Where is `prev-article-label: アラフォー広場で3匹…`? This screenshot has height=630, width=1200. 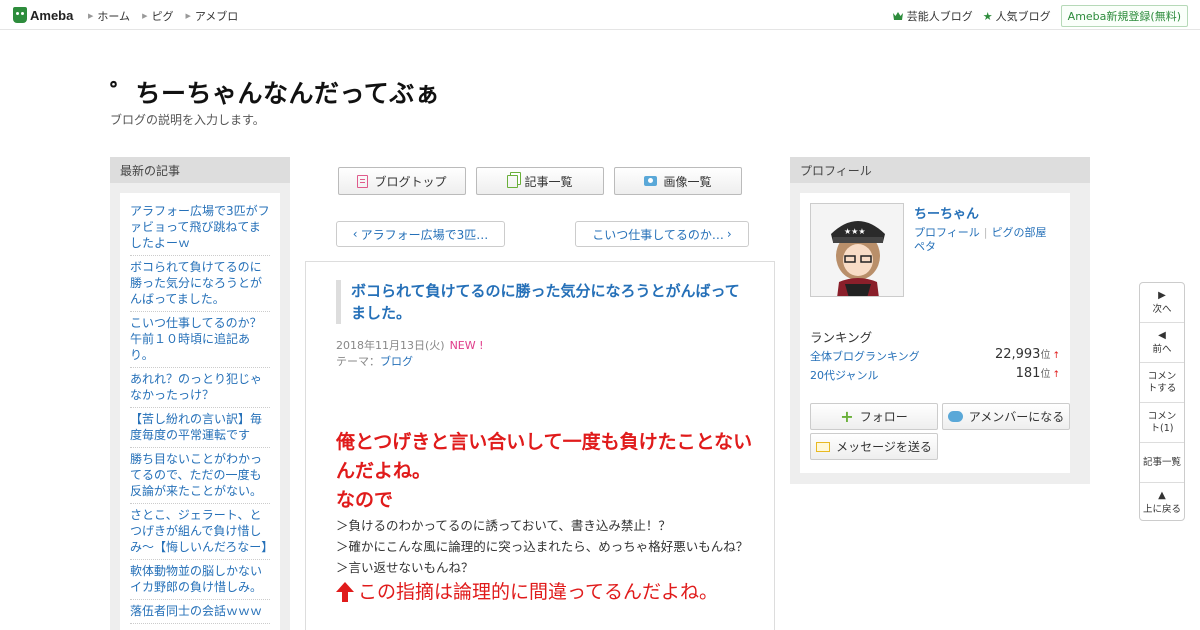 prev-article-label: アラフォー広場で3匹… is located at coordinates (424, 234).